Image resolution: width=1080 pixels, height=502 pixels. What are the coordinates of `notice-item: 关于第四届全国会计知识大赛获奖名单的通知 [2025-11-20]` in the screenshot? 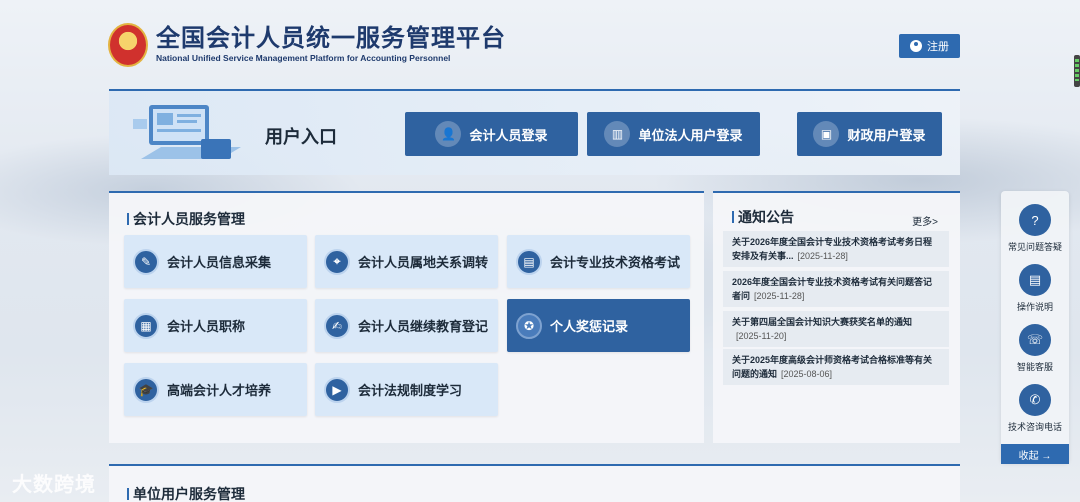 It's located at (836, 329).